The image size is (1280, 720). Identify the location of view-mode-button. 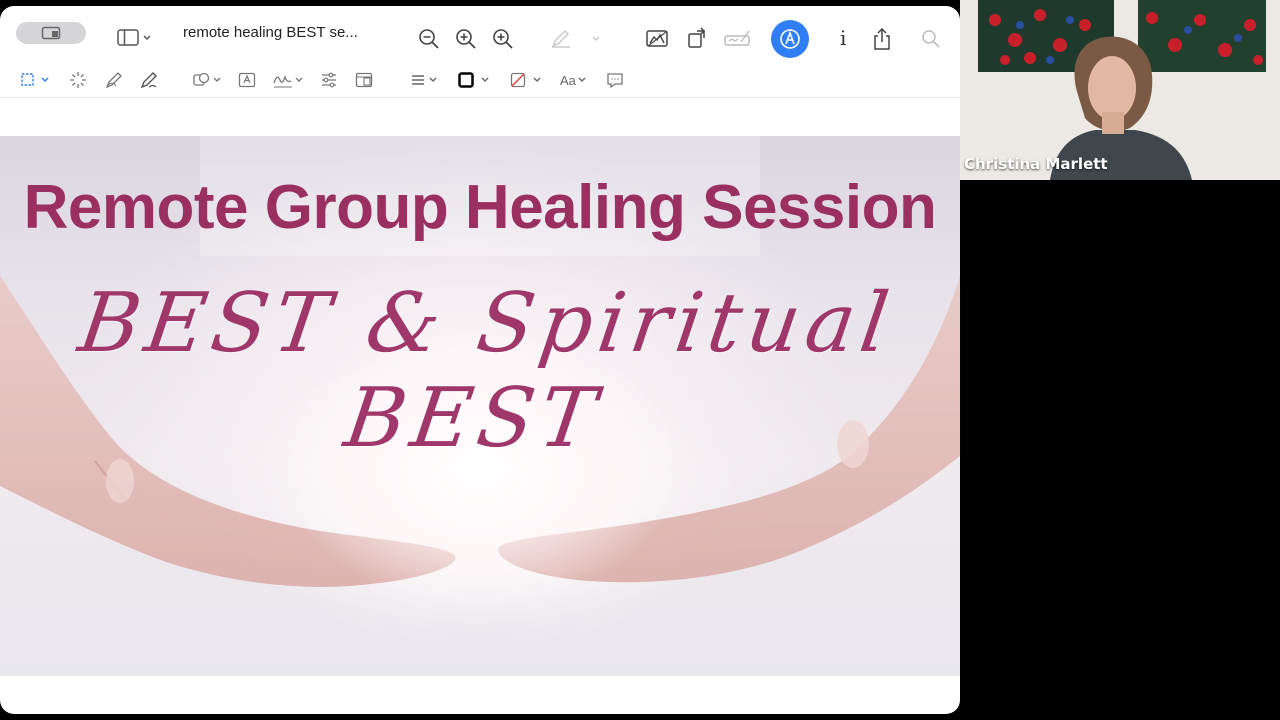
(51, 33).